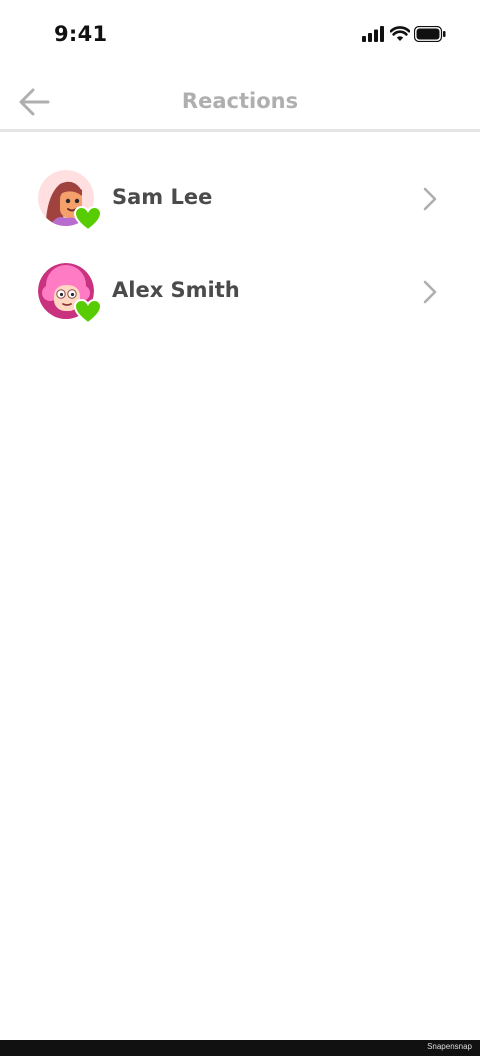  Describe the element at coordinates (449, 1046) in the screenshot. I see `watermark-text: Snapensnap` at that location.